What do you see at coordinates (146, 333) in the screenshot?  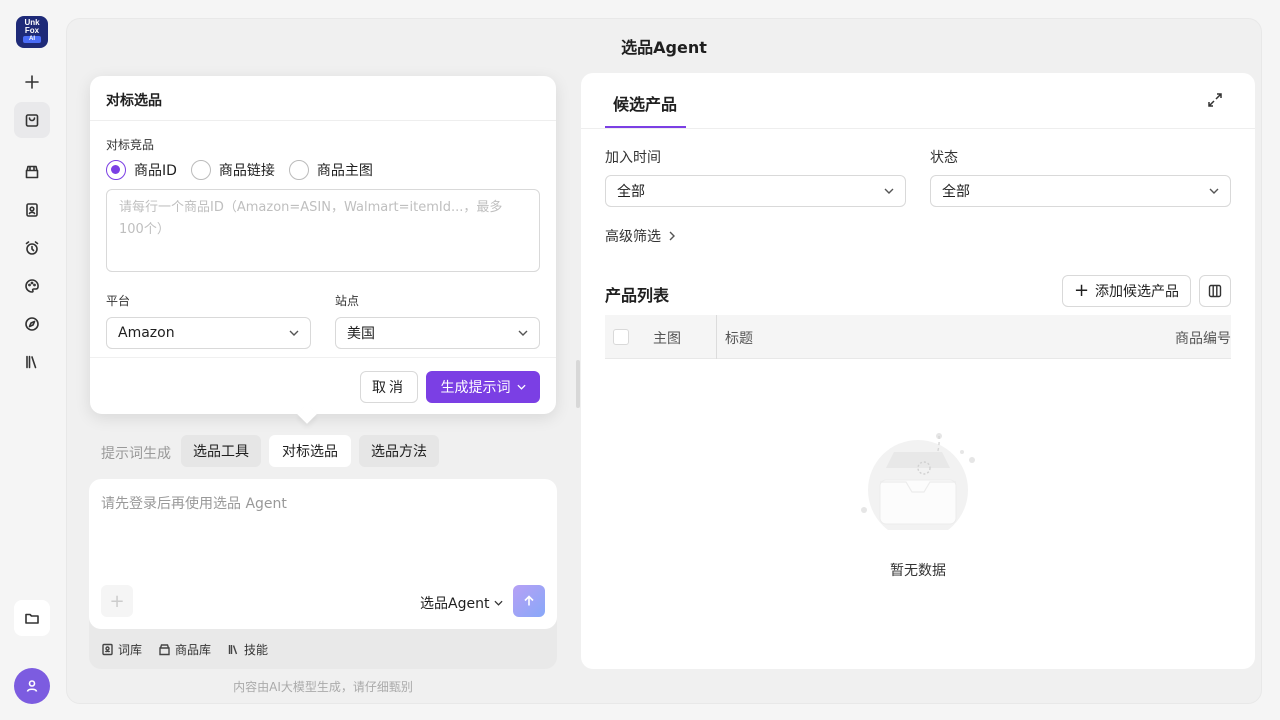 I see `platform-value: Amazon` at bounding box center [146, 333].